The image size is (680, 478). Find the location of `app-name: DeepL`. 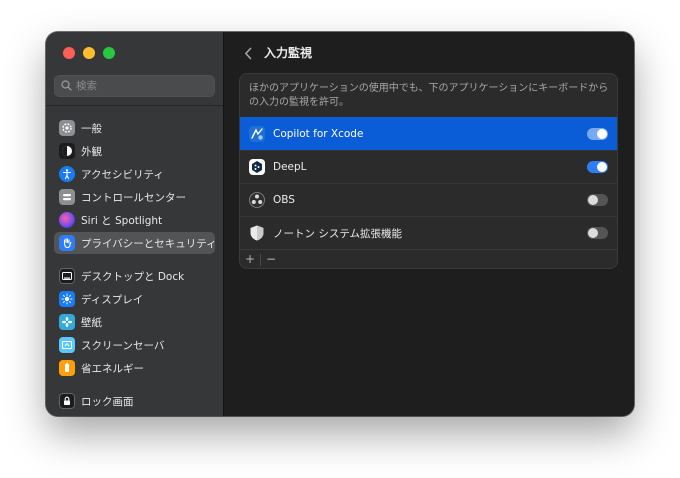

app-name: DeepL is located at coordinates (290, 167).